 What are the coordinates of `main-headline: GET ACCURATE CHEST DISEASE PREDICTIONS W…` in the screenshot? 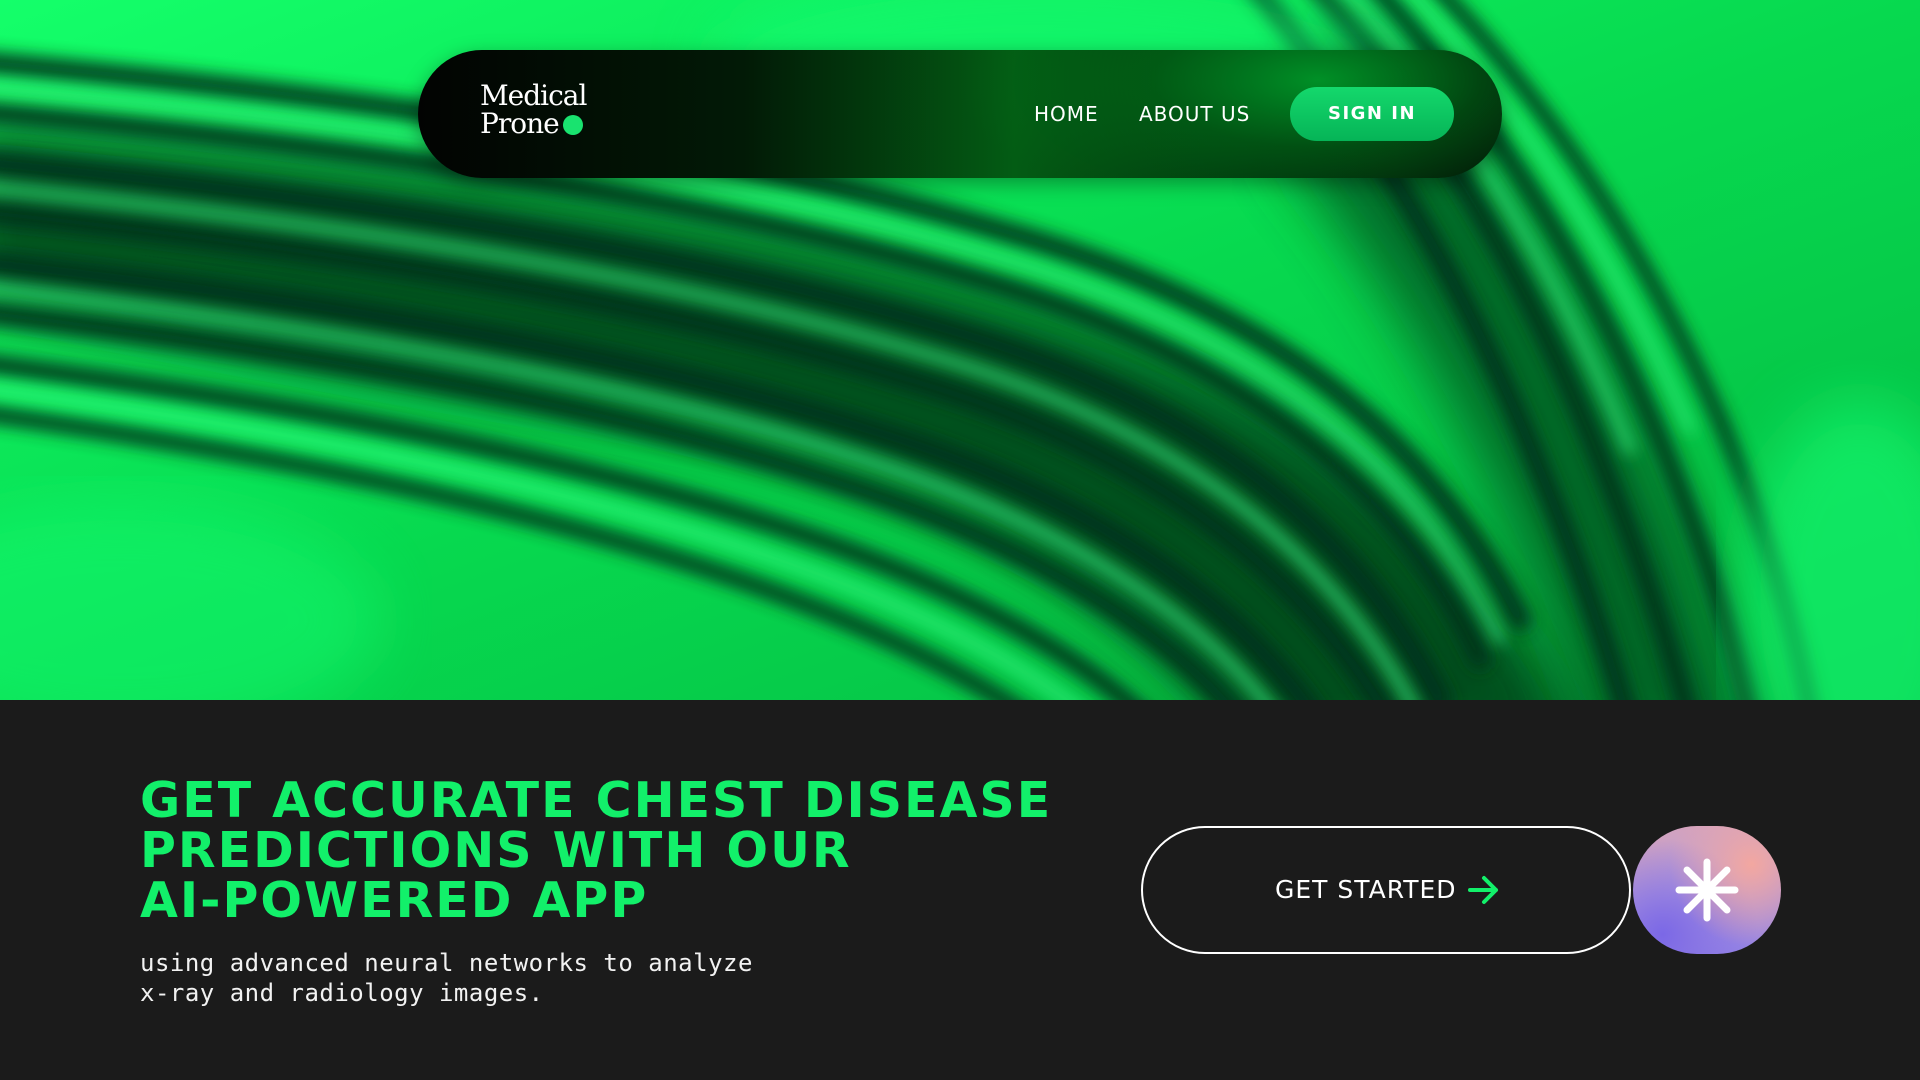 It's located at (596, 850).